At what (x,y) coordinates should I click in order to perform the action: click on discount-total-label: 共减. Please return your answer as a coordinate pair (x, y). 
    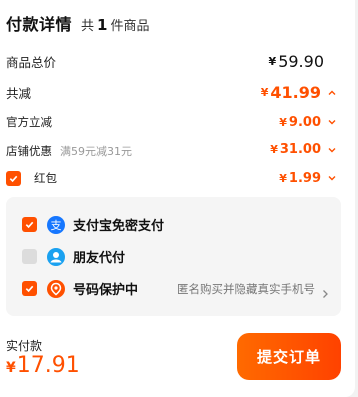
    Looking at the image, I should click on (19, 93).